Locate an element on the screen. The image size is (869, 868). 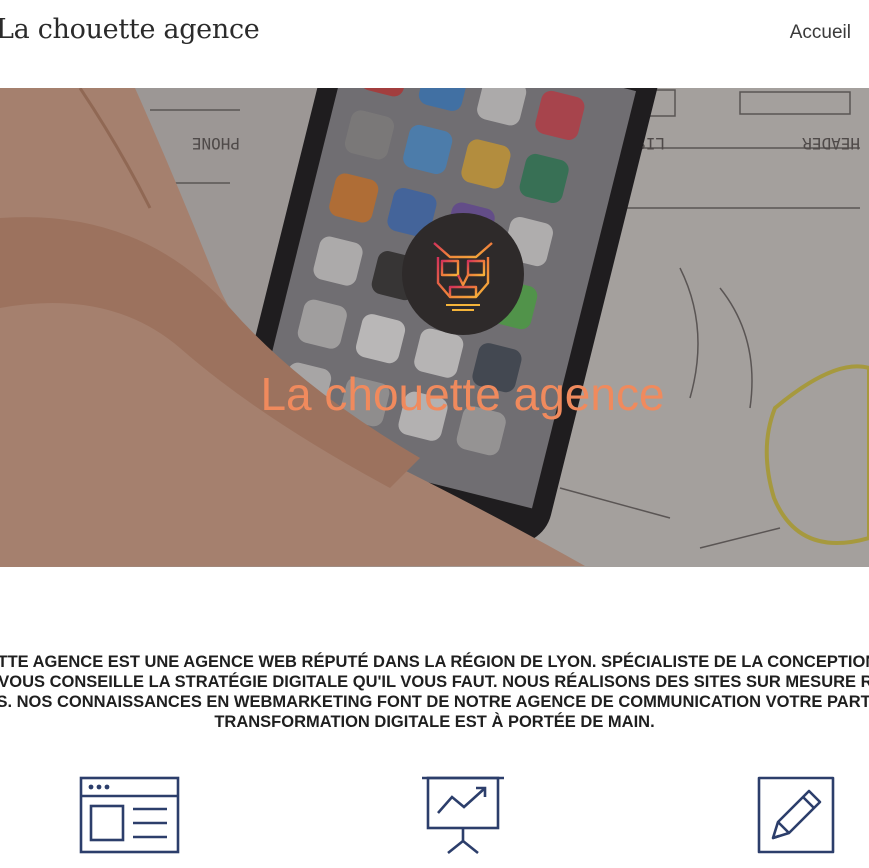
web-page-layout-icon is located at coordinates (129, 815).